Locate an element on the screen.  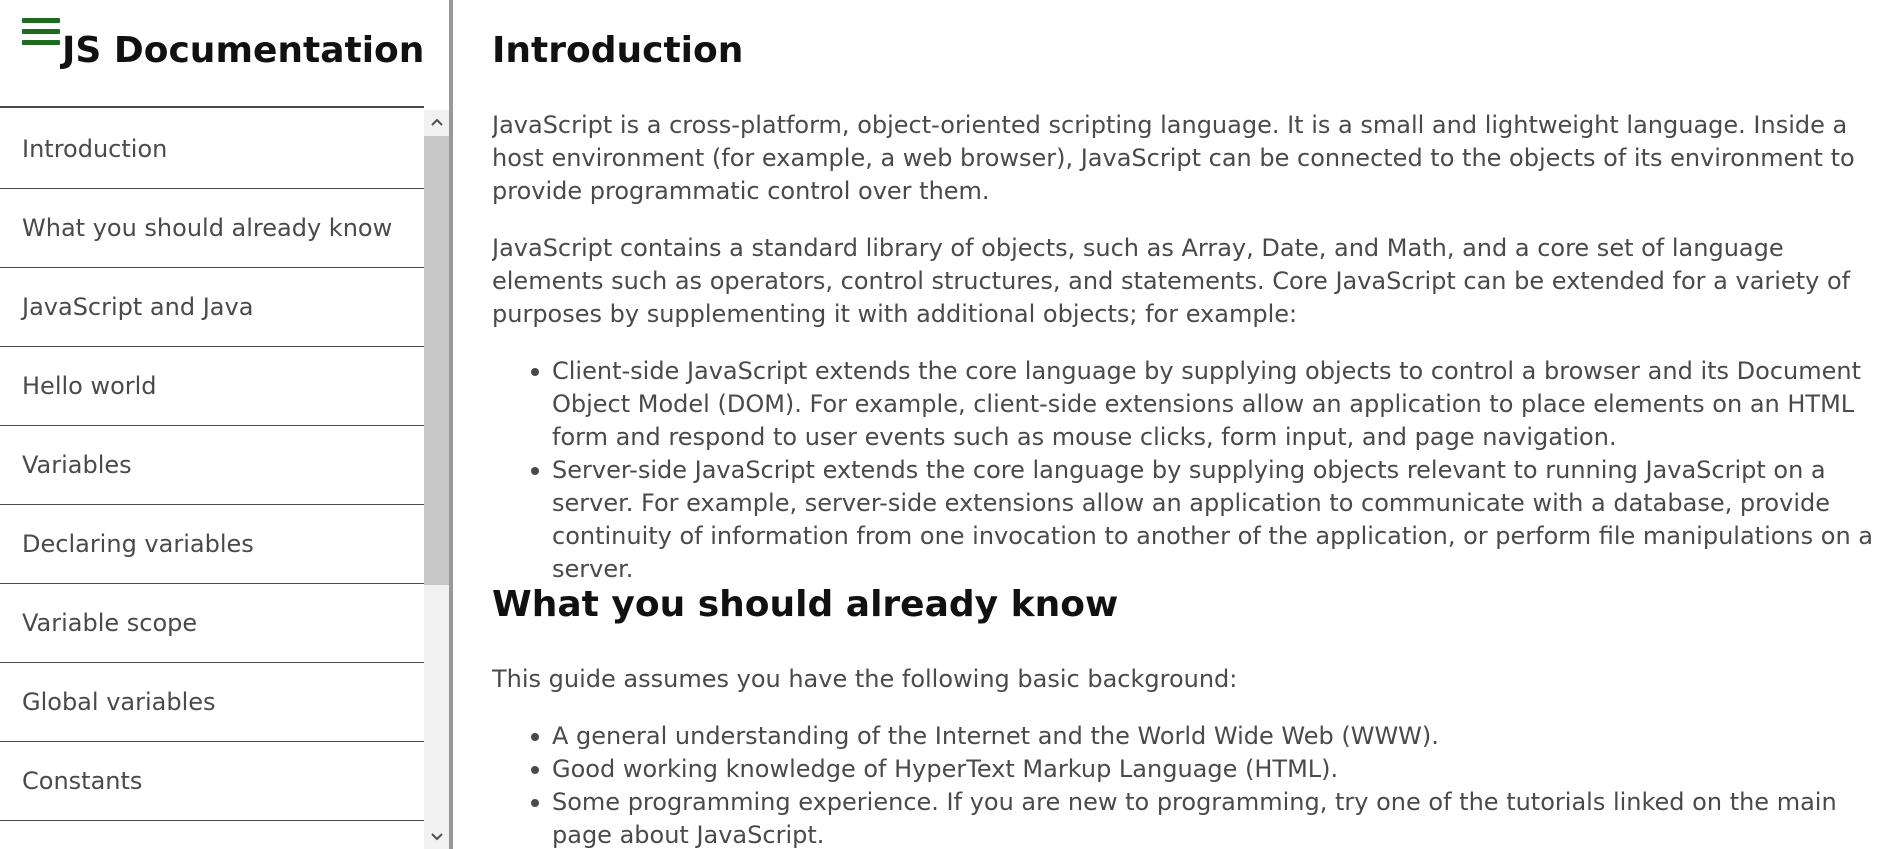
nav-link-variables: Variables is located at coordinates (212, 465).